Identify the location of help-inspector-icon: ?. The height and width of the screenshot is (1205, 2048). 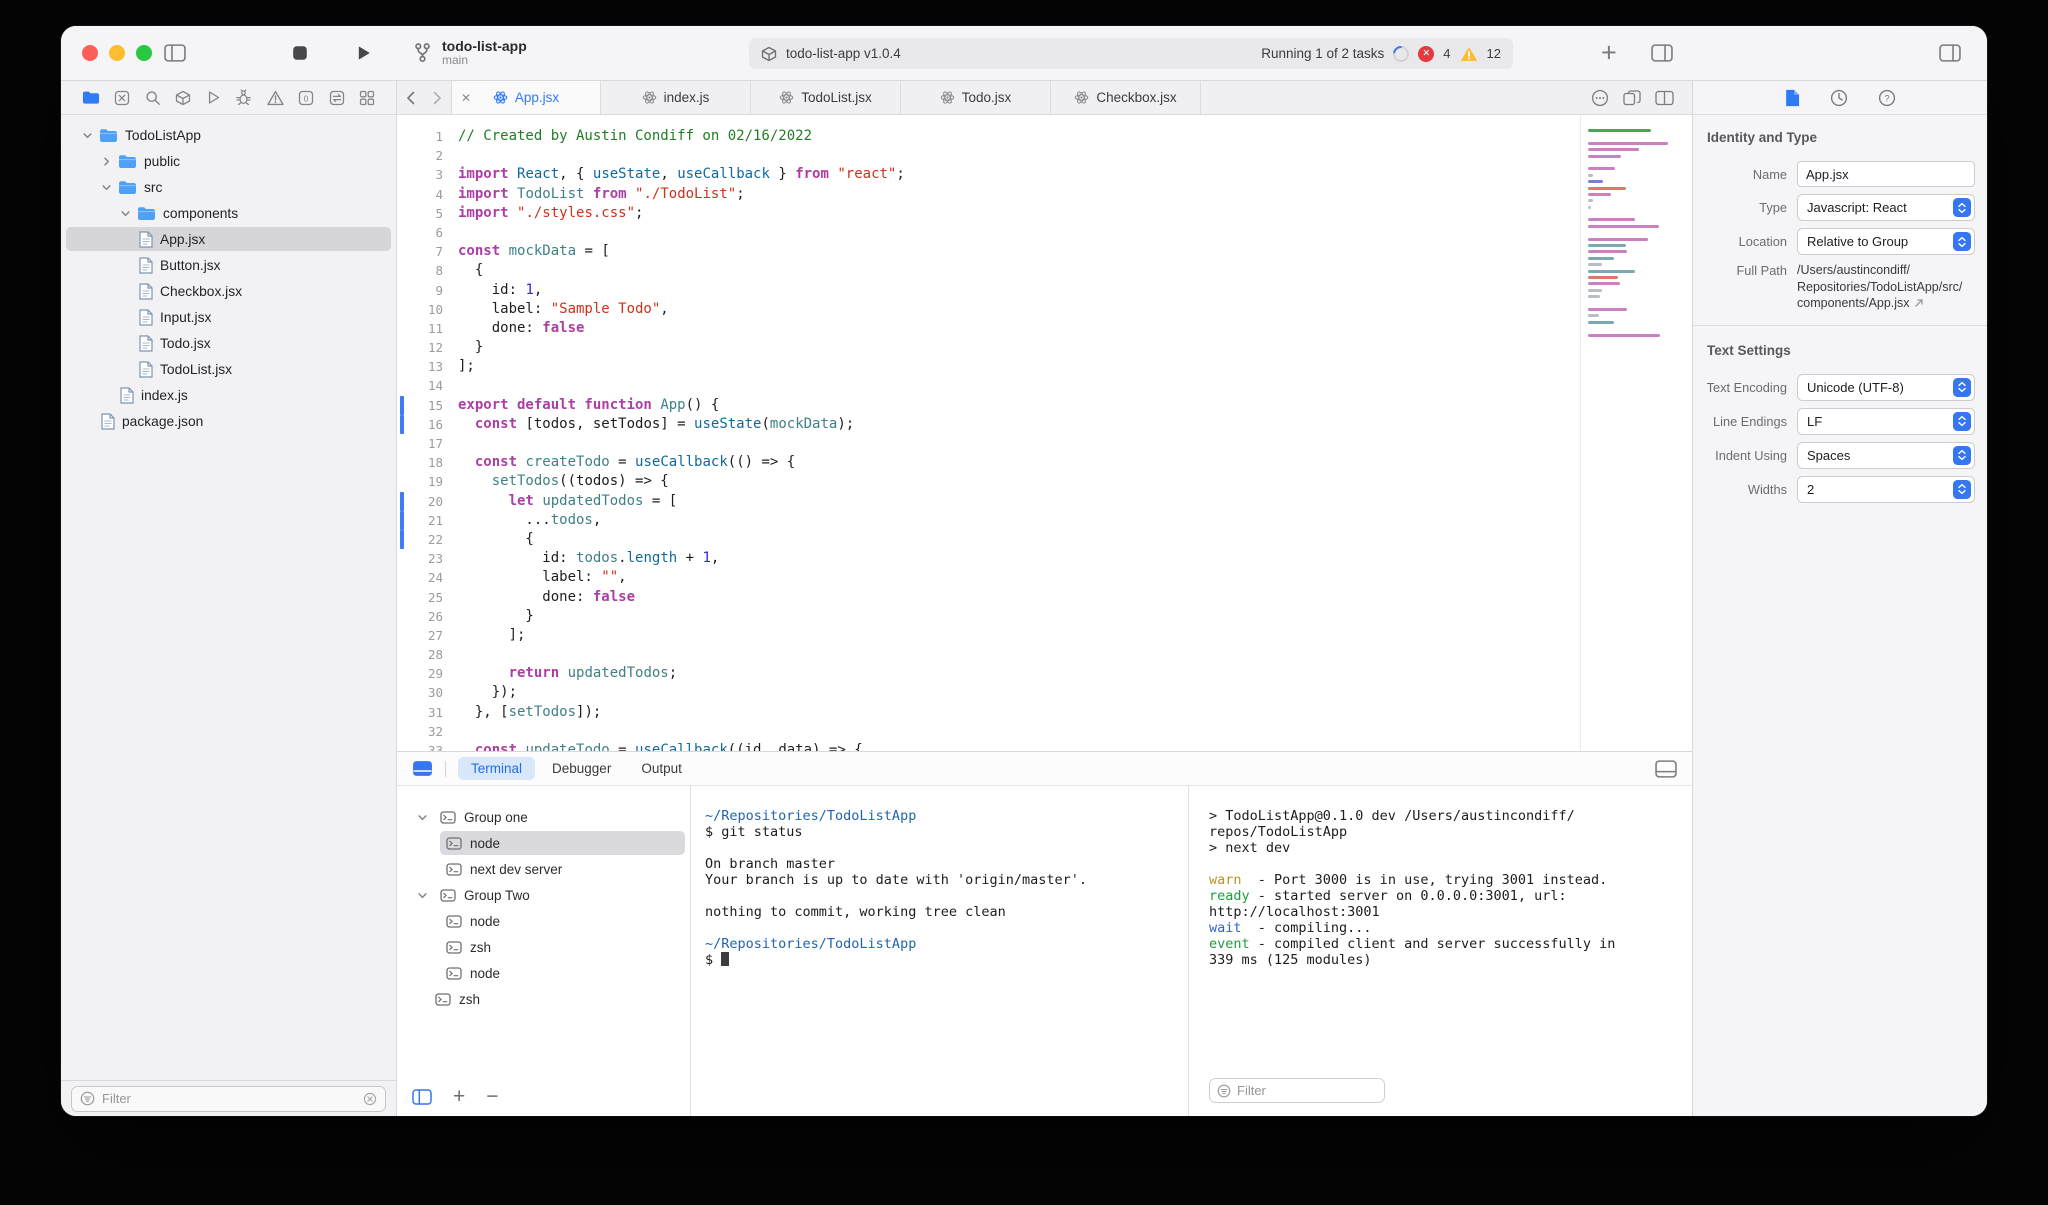
(1887, 98).